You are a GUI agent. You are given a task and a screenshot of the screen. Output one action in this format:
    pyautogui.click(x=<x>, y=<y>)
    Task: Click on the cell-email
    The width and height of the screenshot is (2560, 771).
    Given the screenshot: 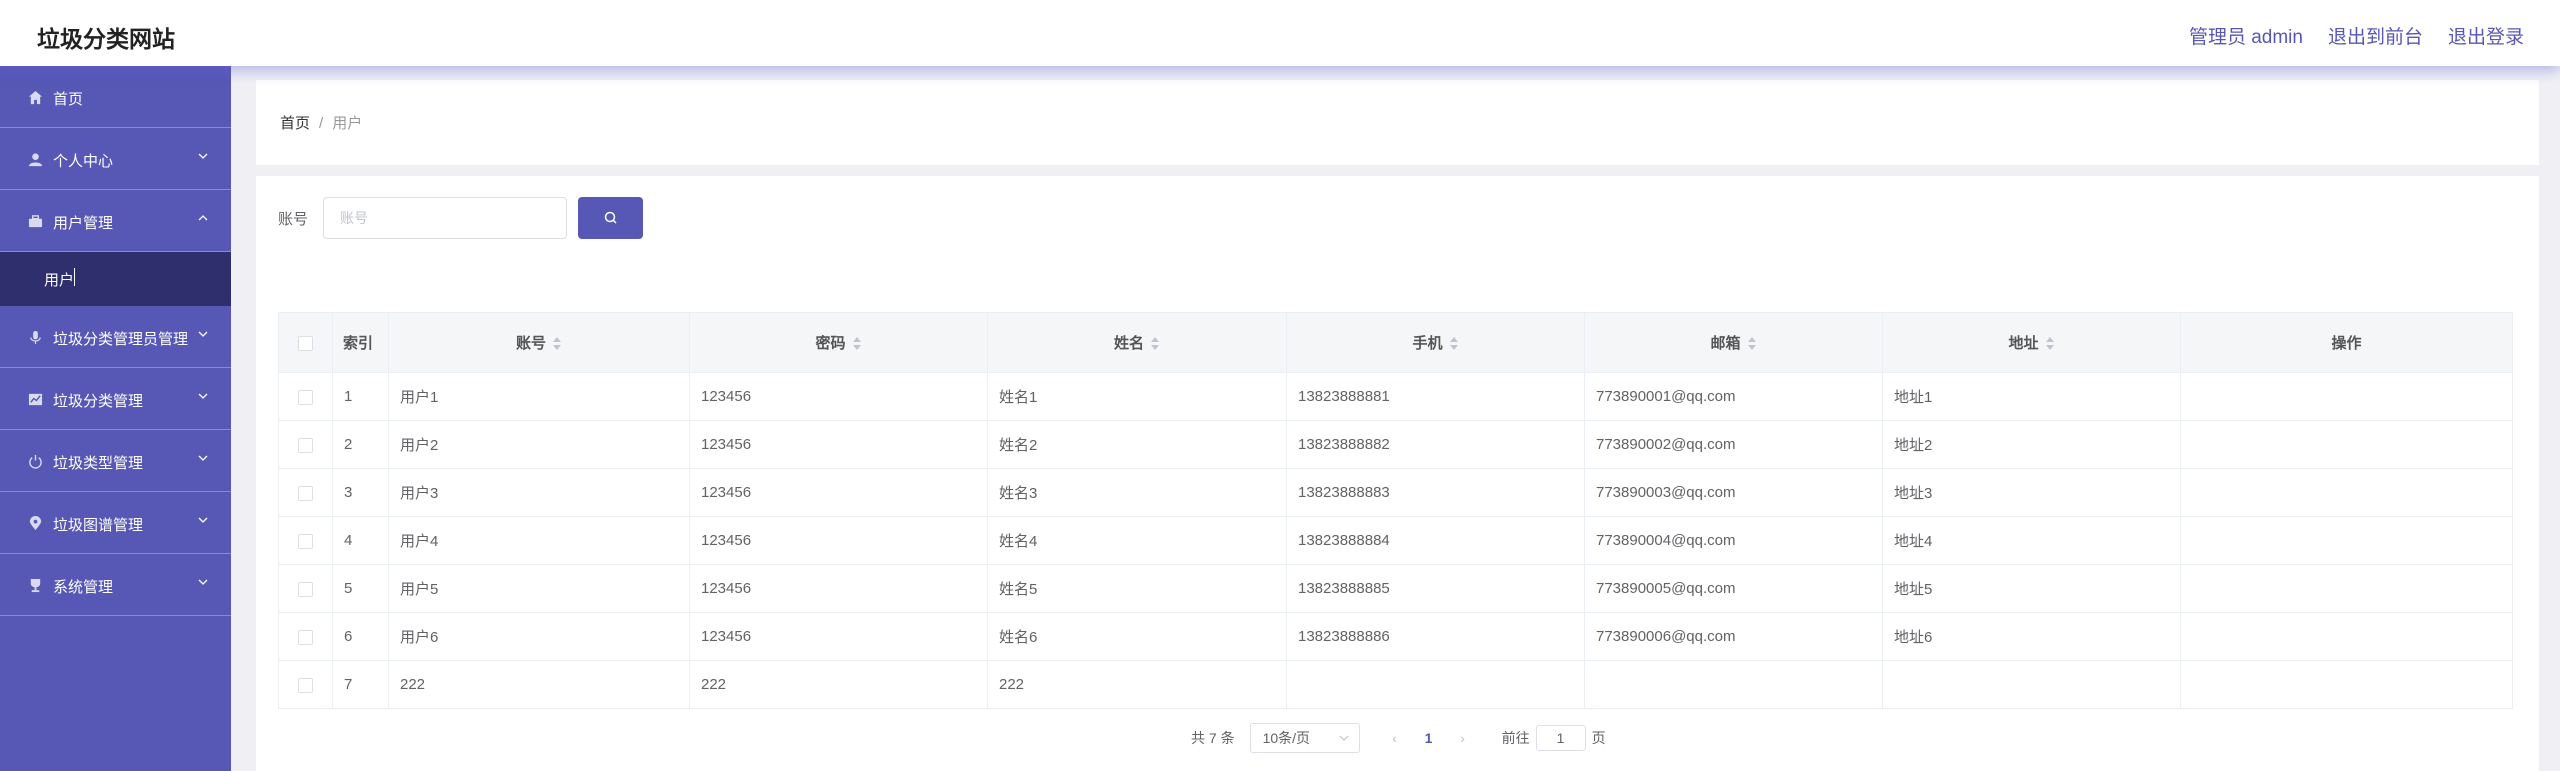 What is the action you would take?
    pyautogui.click(x=1733, y=684)
    